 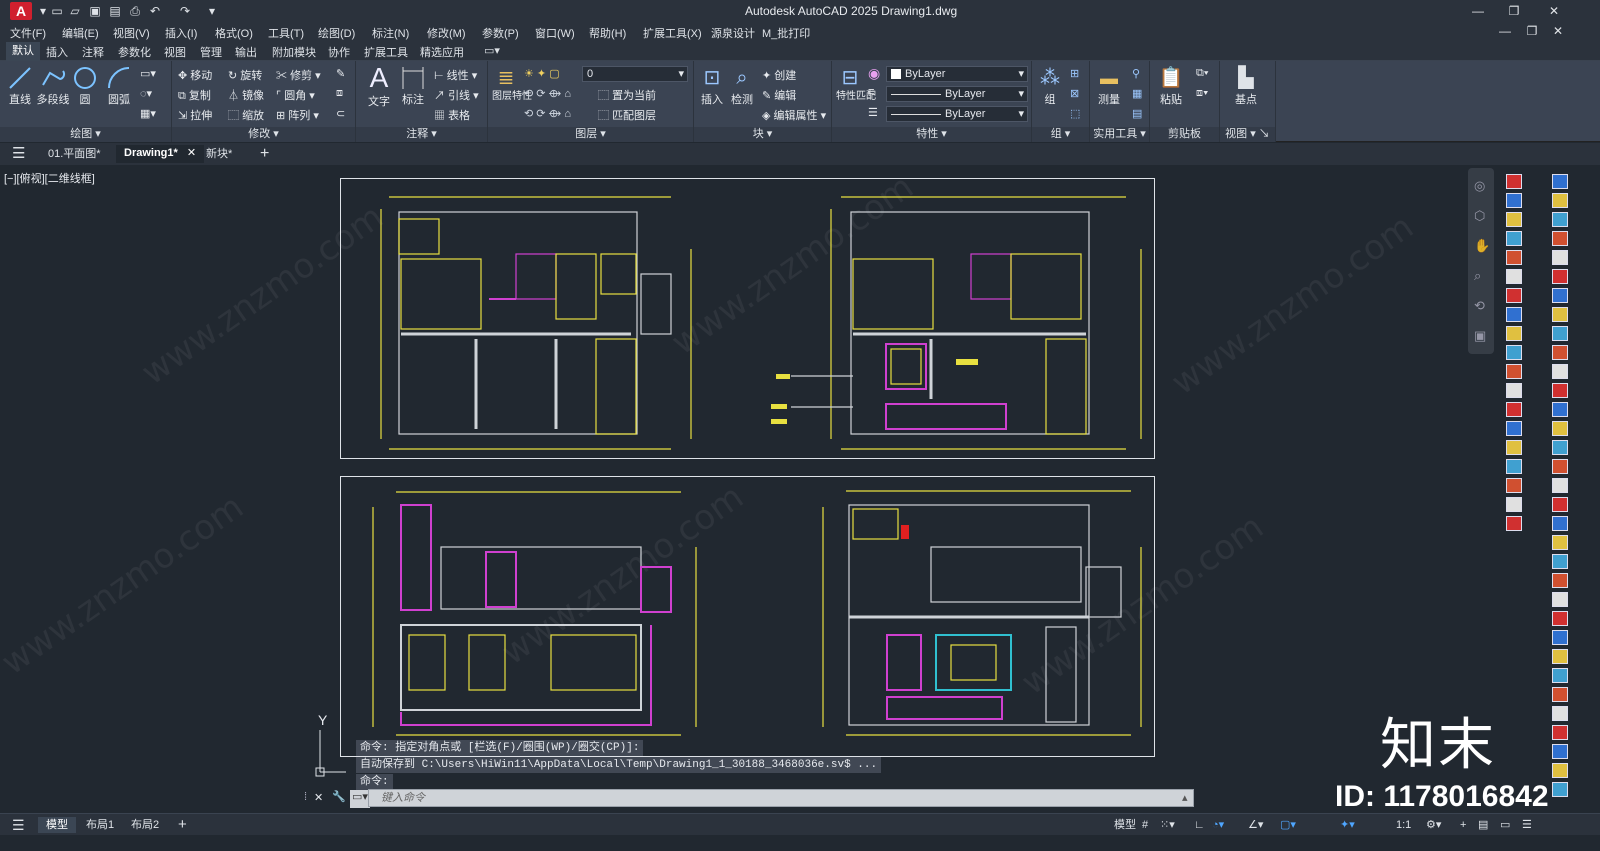 I want to click on menu-window: 窗口(W), so click(x=555, y=33).